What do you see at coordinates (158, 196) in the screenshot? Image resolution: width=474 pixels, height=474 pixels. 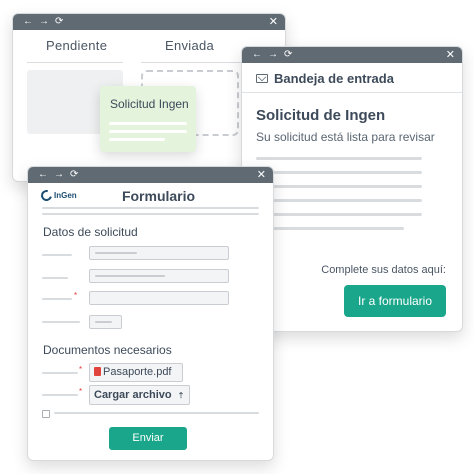 I see `form-title: Formulario` at bounding box center [158, 196].